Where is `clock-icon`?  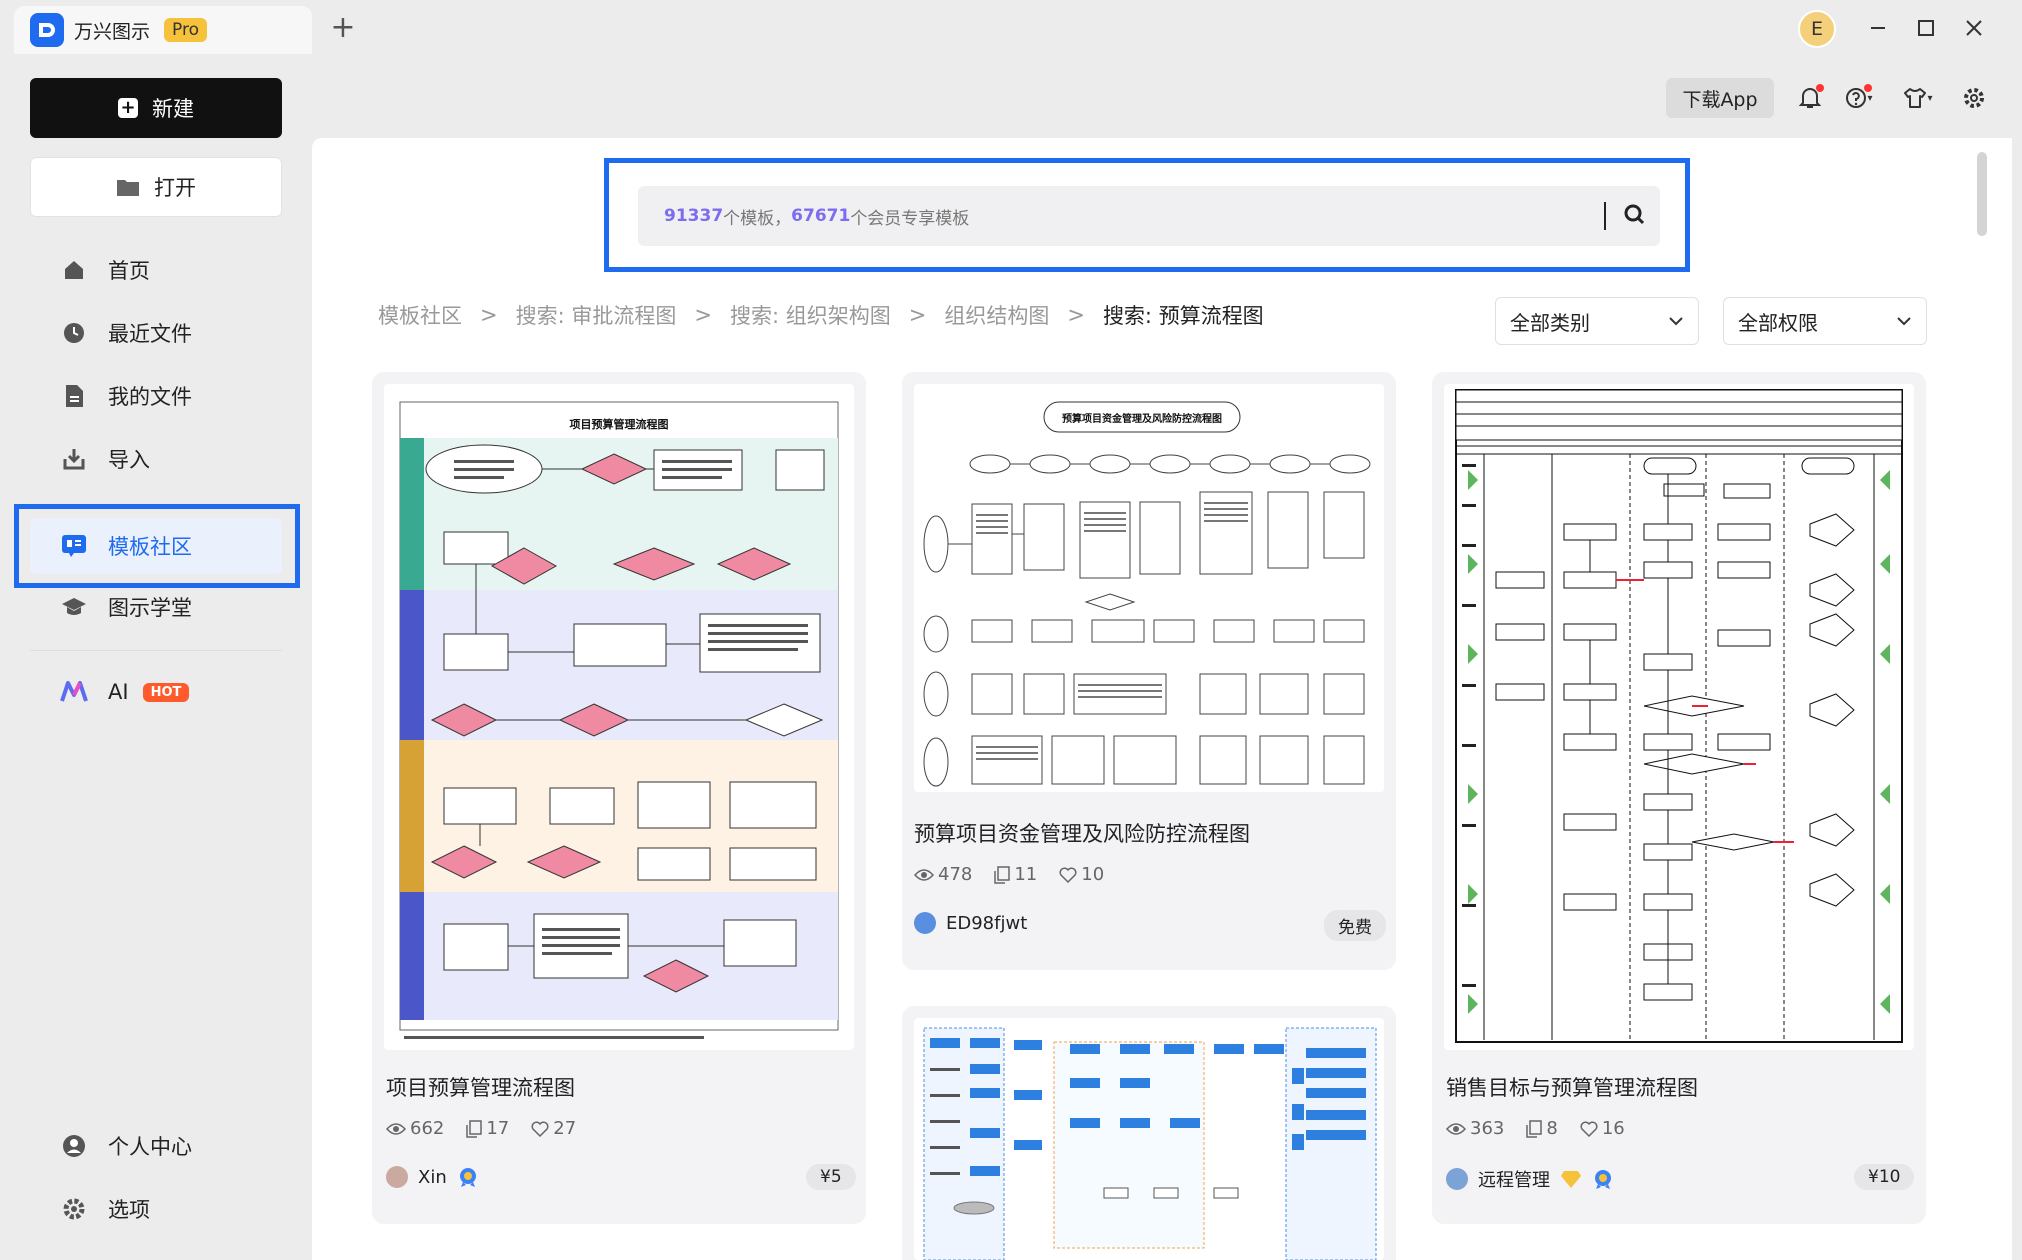 clock-icon is located at coordinates (74, 333).